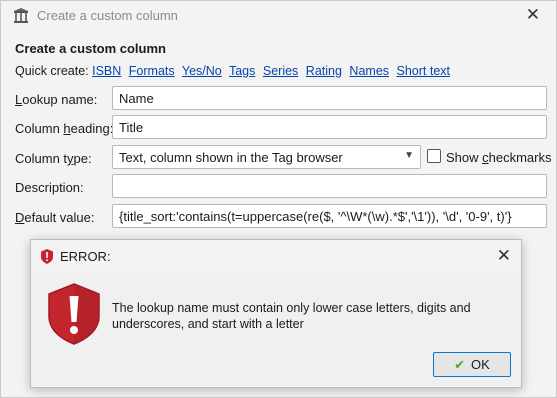  What do you see at coordinates (85, 256) in the screenshot?
I see `error-dialog-title: ERROR:` at bounding box center [85, 256].